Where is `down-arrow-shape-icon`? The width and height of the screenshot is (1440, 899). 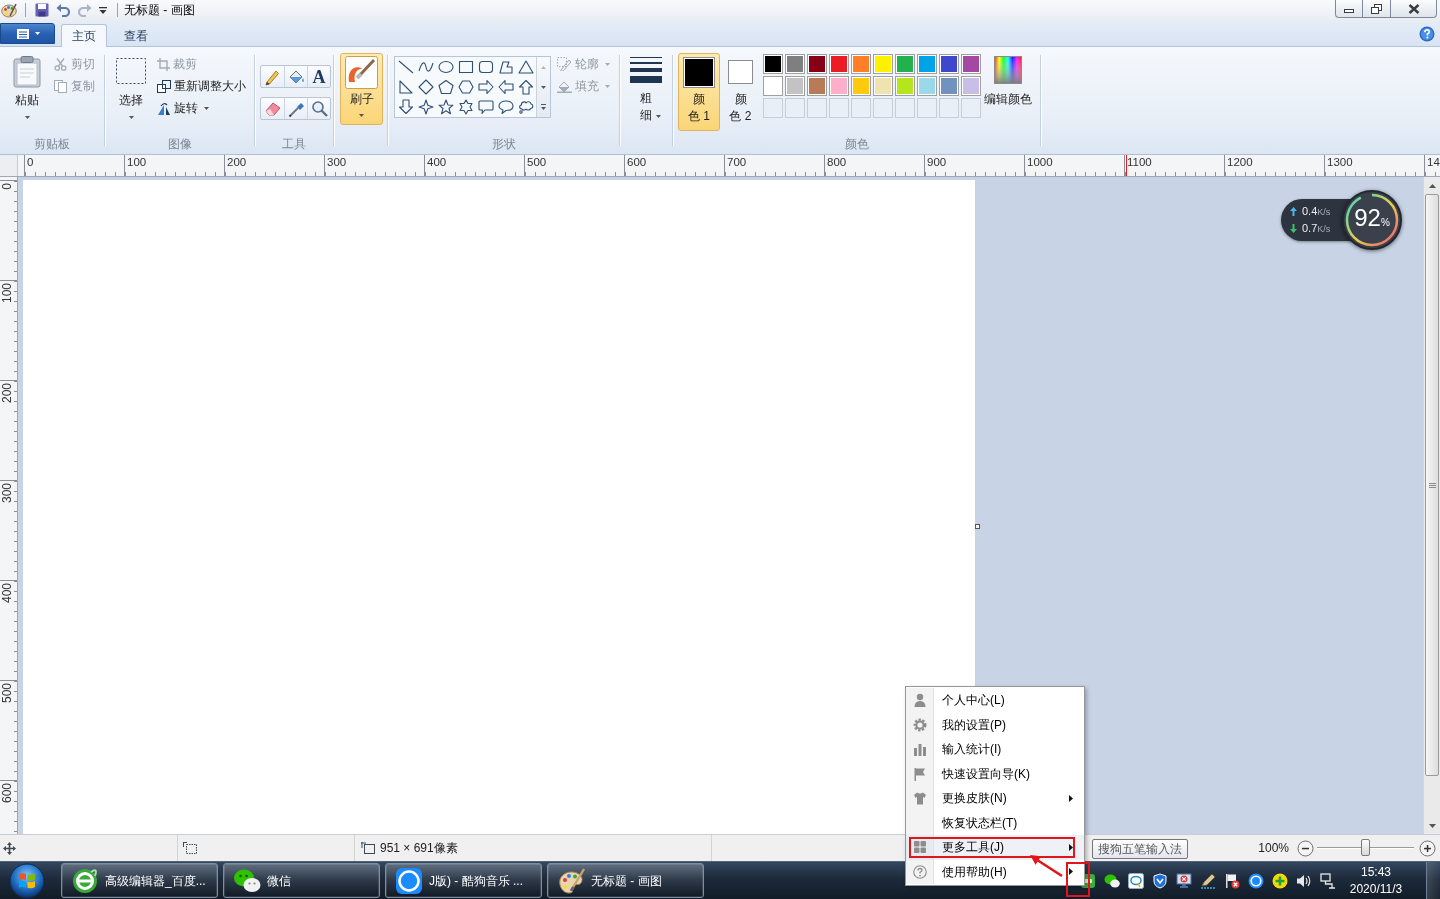
down-arrow-shape-icon is located at coordinates (406, 107).